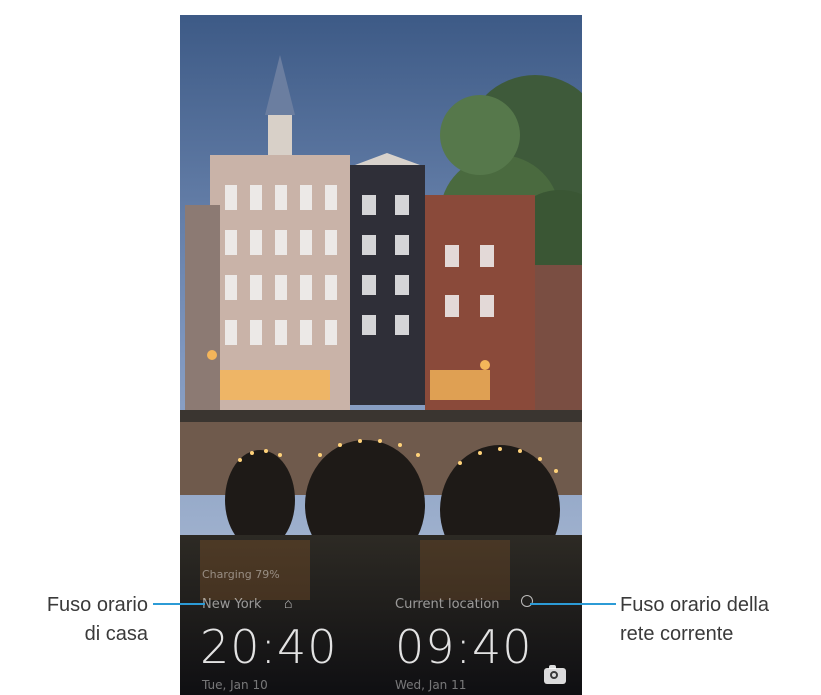 The height and width of the screenshot is (695, 821). I want to click on network-timezone-callout-line2: rete corrente, so click(677, 634).